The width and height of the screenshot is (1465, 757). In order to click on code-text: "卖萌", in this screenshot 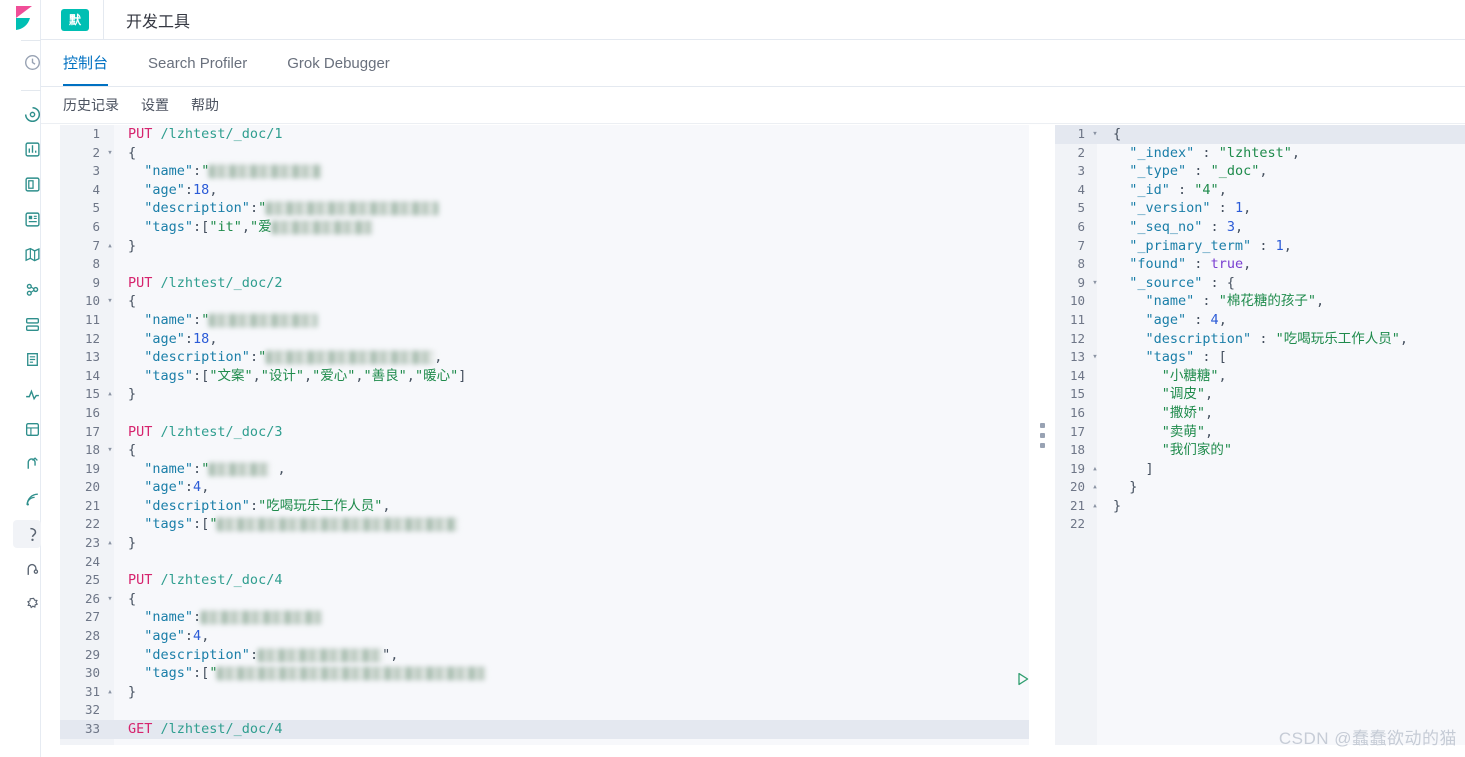, I will do `click(1187, 431)`.